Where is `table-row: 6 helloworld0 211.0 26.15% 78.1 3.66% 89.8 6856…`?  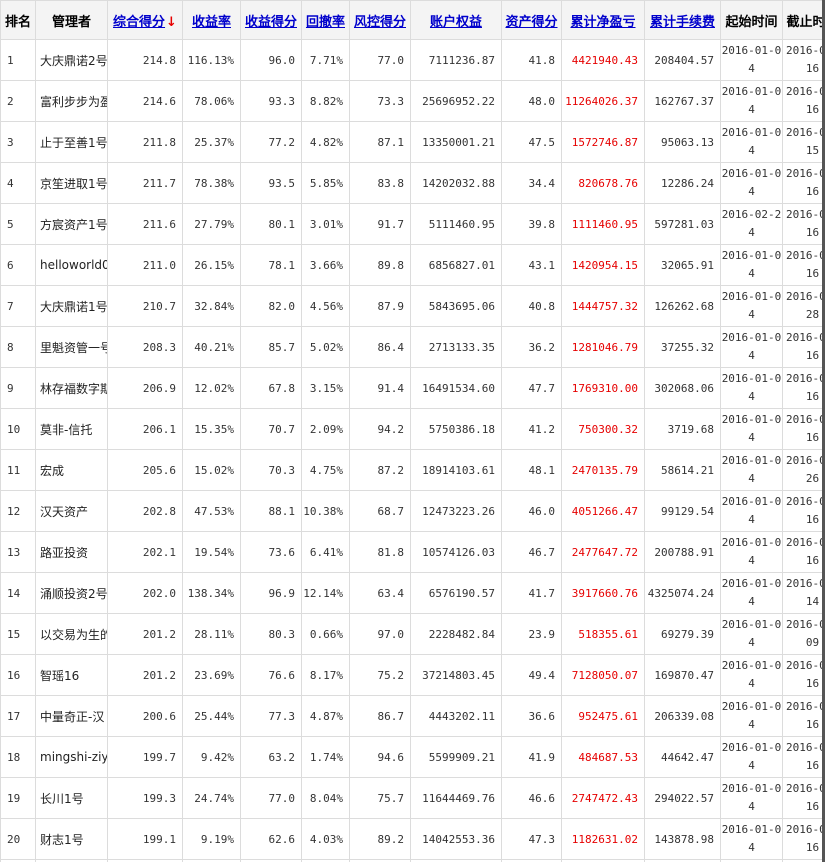 table-row: 6 helloworld0 211.0 26.15% 78.1 3.66% 89.8 6856… is located at coordinates (412, 265).